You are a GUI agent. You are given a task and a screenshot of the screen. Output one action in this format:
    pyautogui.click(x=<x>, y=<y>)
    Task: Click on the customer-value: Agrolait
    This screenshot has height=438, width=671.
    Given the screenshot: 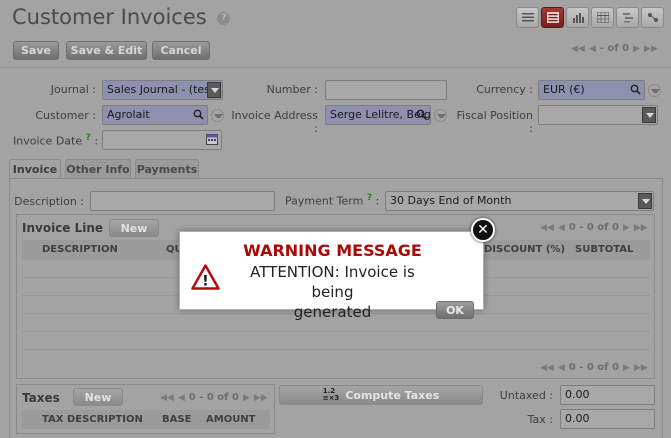 What is the action you would take?
    pyautogui.click(x=128, y=114)
    